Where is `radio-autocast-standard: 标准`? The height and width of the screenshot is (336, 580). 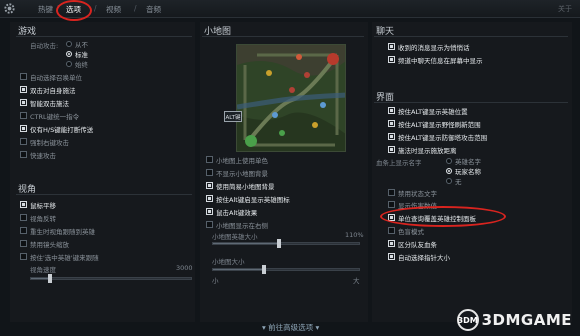
radio-autocast-standard: 标准 is located at coordinates (77, 54).